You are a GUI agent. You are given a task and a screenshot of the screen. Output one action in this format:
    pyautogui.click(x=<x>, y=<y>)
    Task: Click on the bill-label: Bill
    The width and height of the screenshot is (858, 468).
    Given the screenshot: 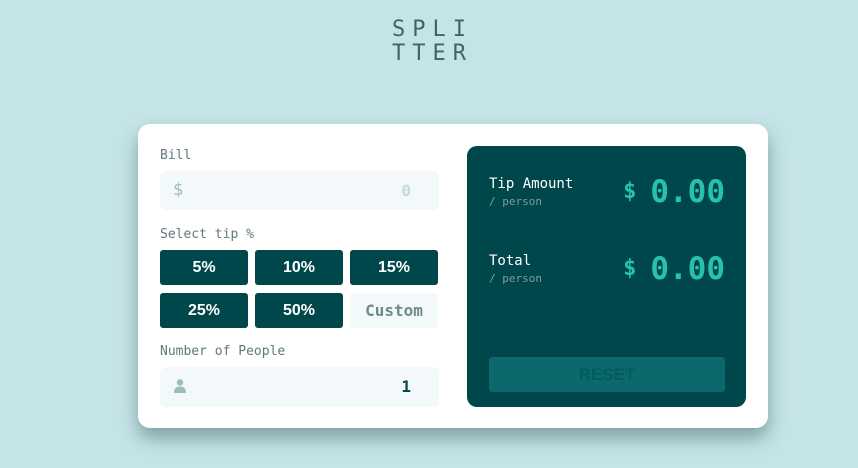 What is the action you would take?
    pyautogui.click(x=176, y=155)
    